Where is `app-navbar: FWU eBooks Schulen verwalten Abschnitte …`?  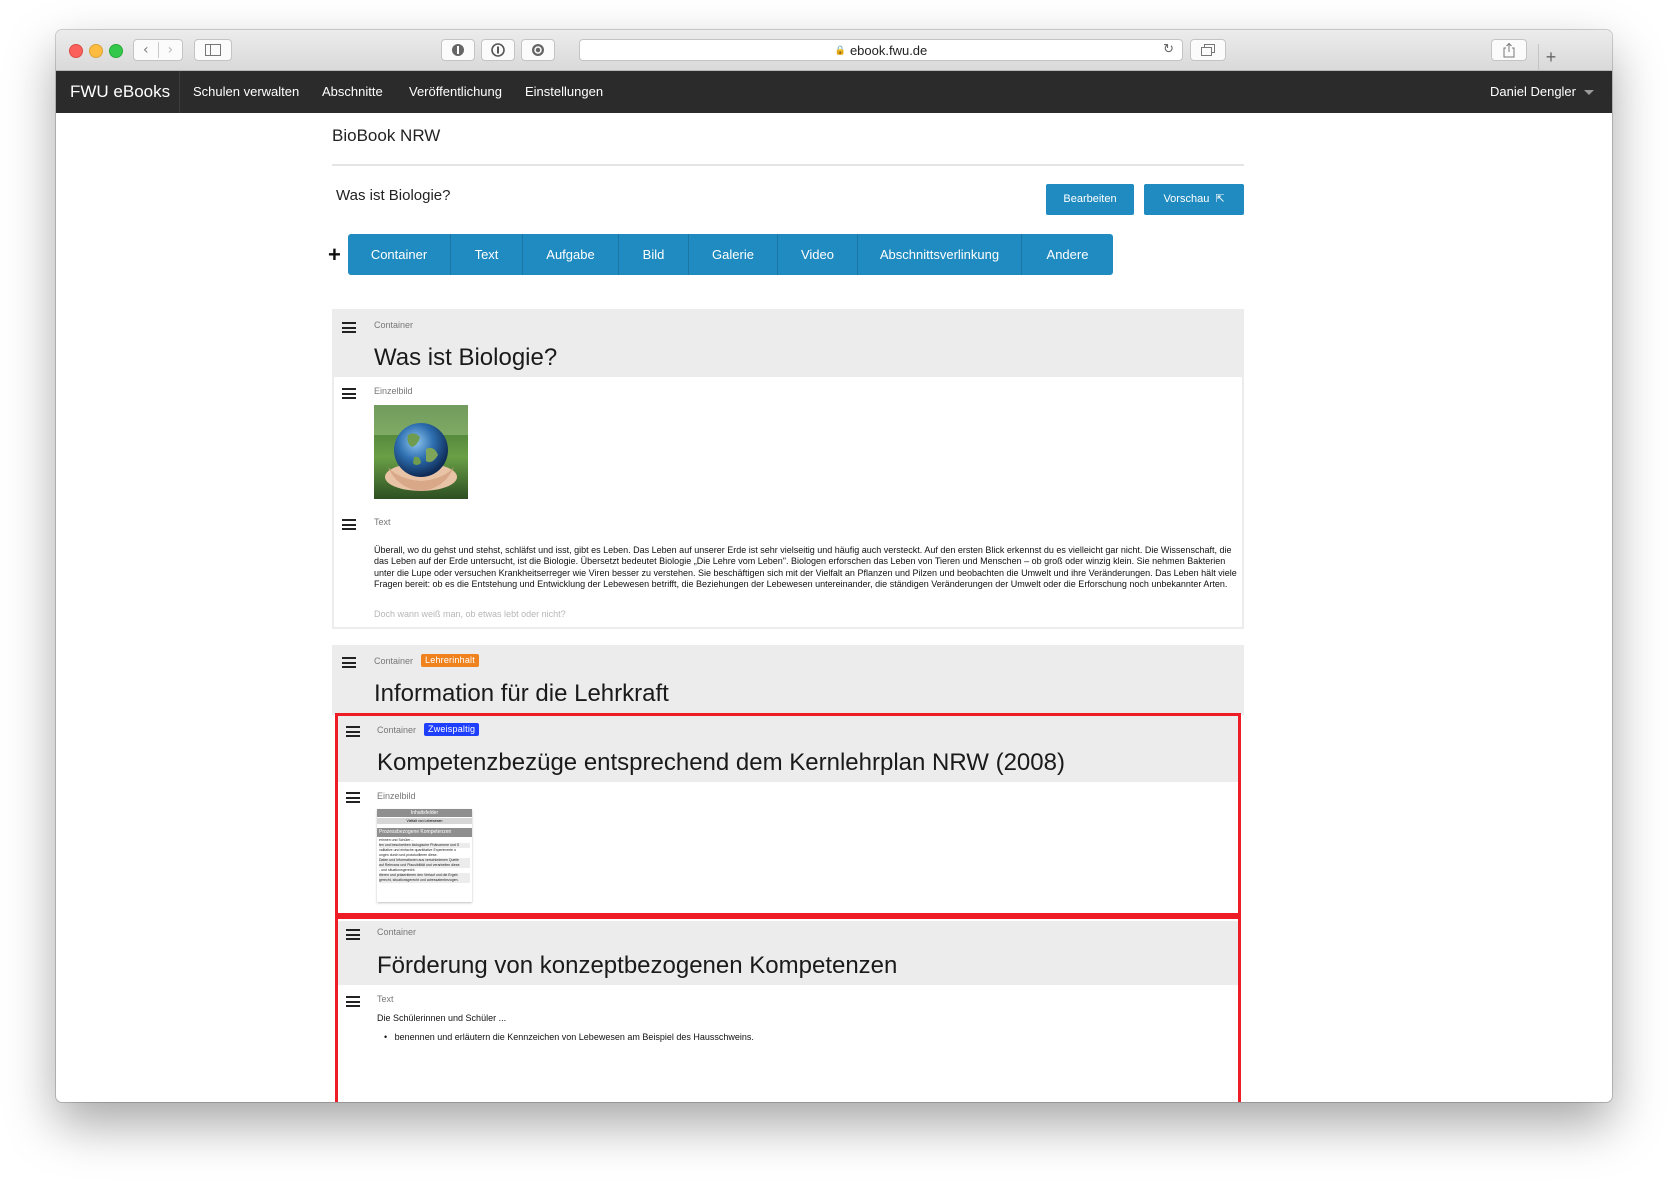
app-navbar: FWU eBooks Schulen verwalten Abschnitte … is located at coordinates (834, 92).